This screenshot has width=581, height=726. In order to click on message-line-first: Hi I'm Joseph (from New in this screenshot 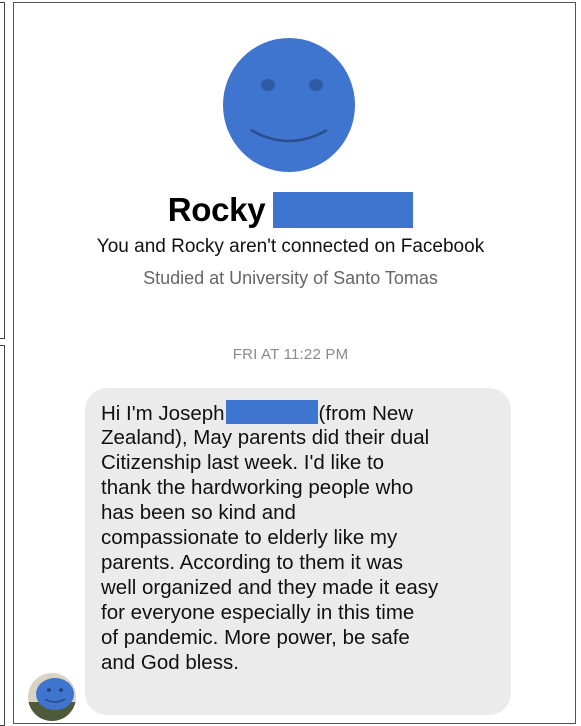, I will do `click(299, 412)`.